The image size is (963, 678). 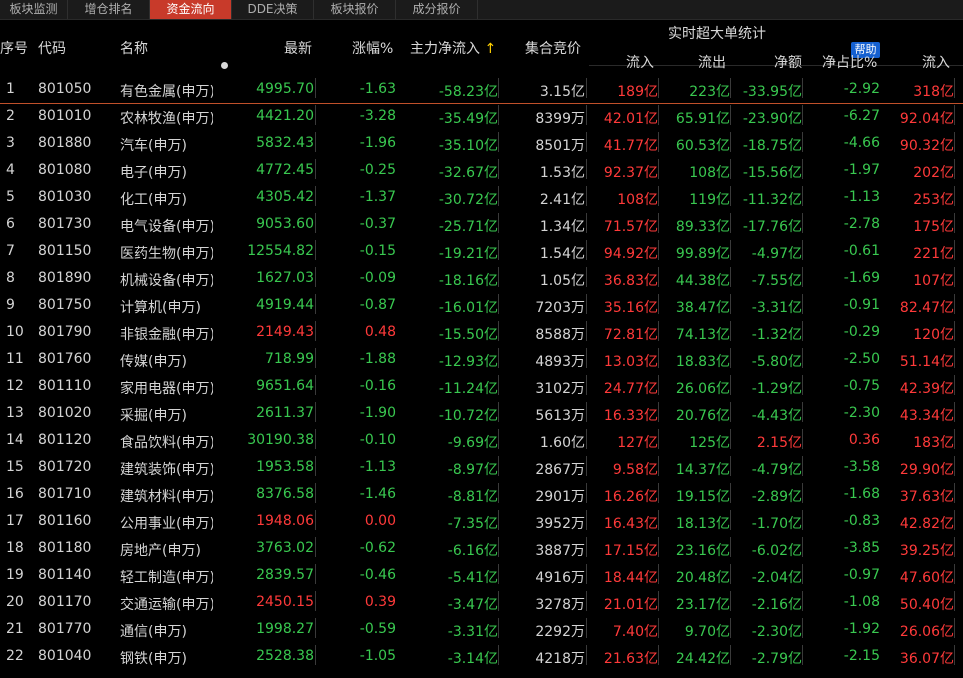 I want to click on cell-price: 9651.64, so click(x=285, y=386).